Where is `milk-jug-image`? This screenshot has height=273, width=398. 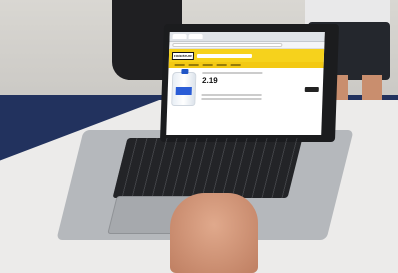
milk-jug-image is located at coordinates (184, 87).